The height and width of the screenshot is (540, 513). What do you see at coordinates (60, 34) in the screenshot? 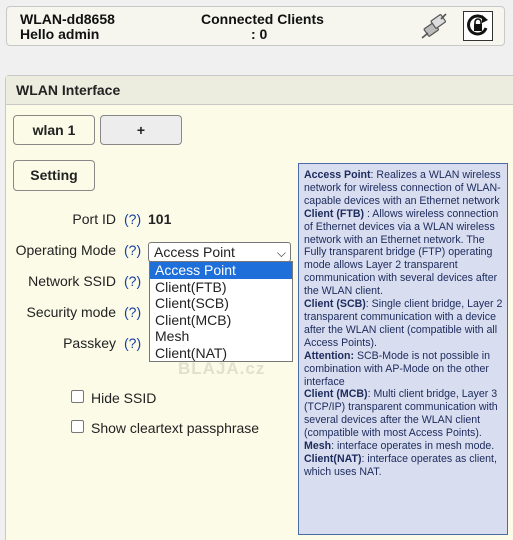
I see `greeting-text: Hello admin` at bounding box center [60, 34].